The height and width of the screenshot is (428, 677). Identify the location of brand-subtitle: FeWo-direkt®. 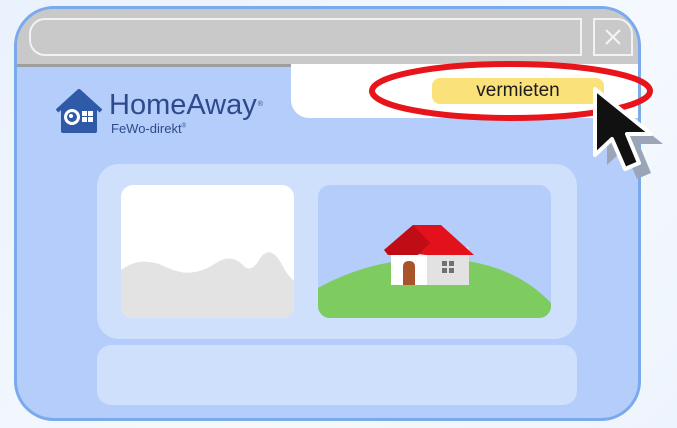
(148, 128).